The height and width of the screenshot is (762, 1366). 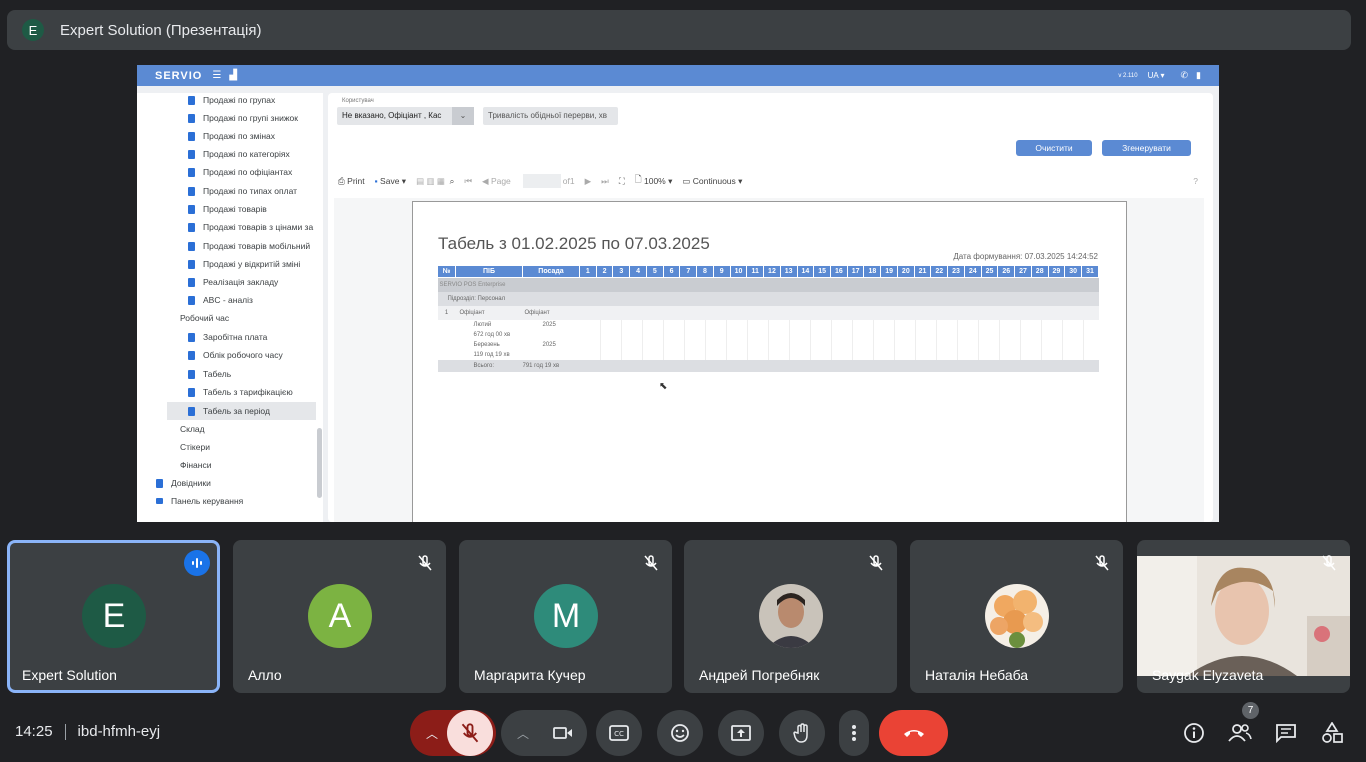 What do you see at coordinates (319, 463) in the screenshot?
I see `sidebar-scrollbar` at bounding box center [319, 463].